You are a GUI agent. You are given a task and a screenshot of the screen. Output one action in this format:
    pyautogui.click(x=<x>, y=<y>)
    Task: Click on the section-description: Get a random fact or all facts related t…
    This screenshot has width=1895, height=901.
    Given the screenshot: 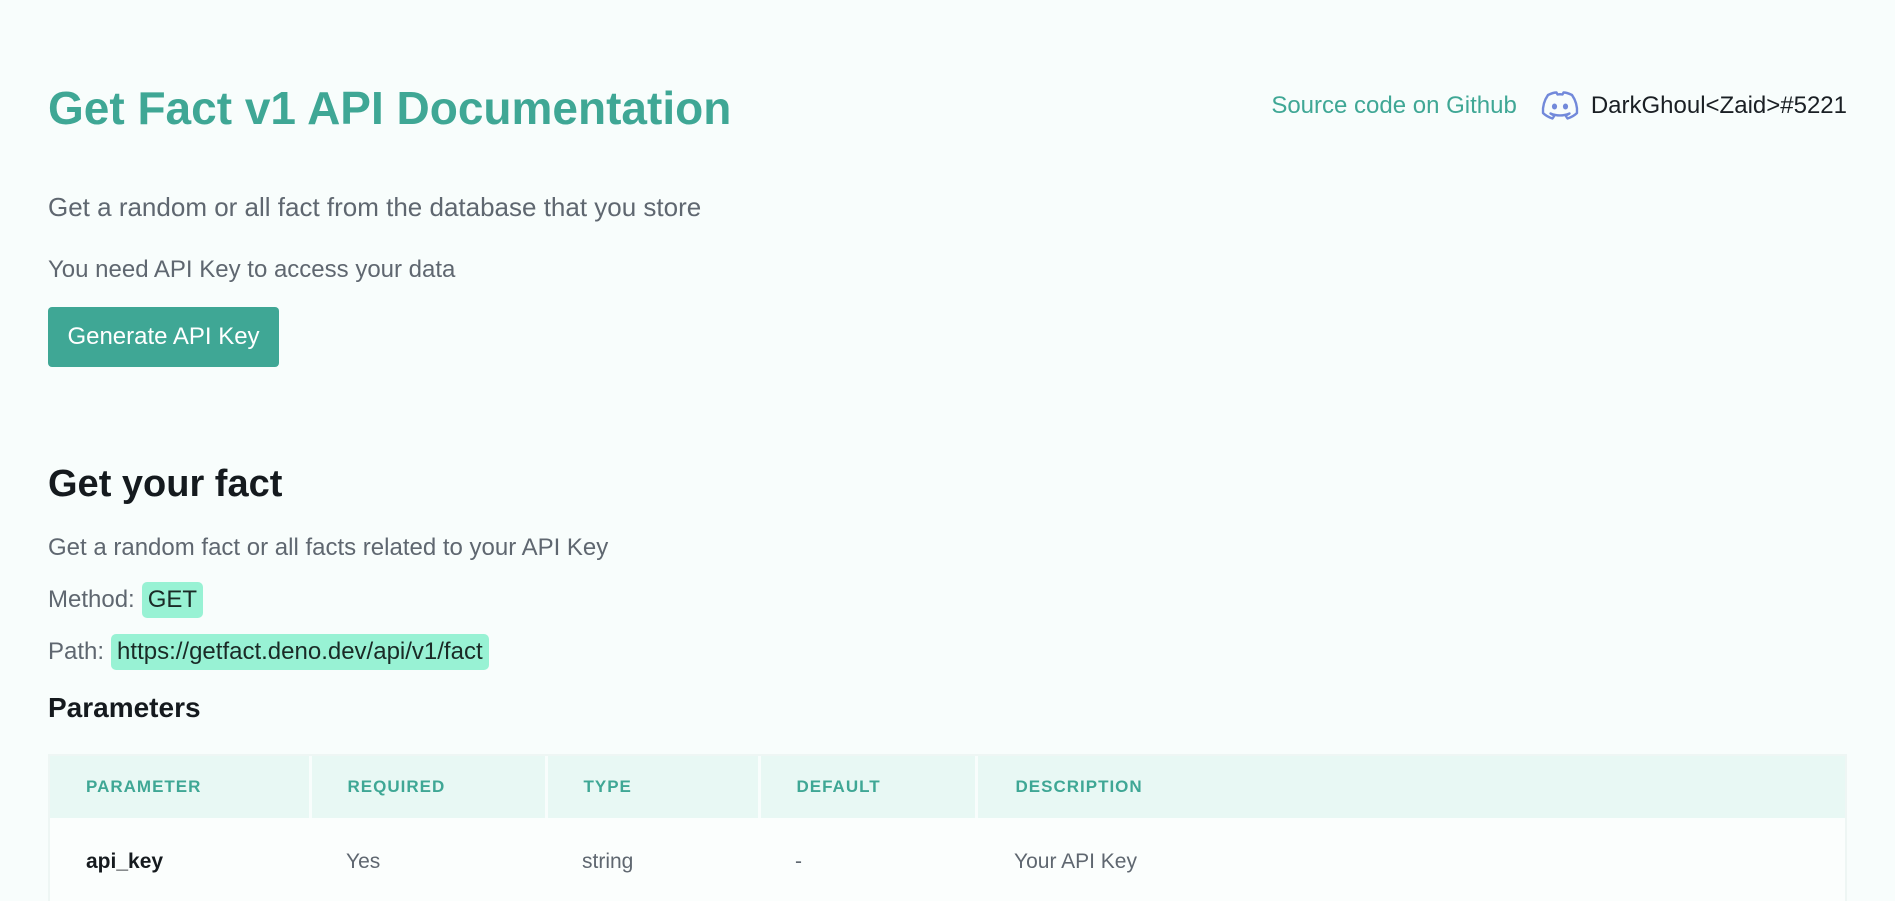 What is the action you would take?
    pyautogui.click(x=328, y=547)
    